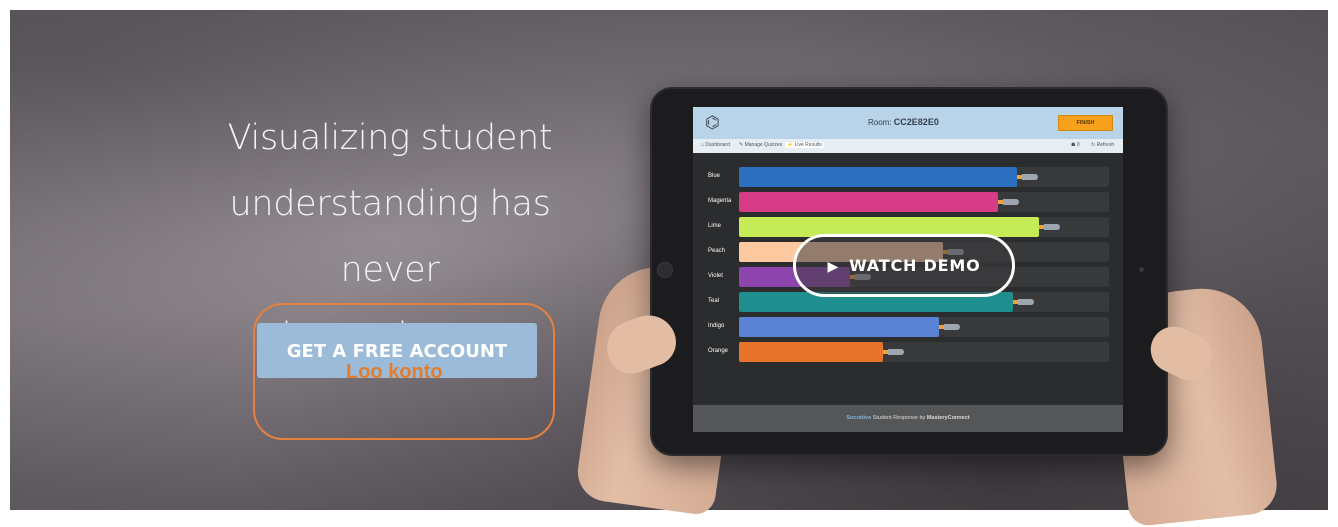 The width and height of the screenshot is (1338, 527). What do you see at coordinates (916, 122) in the screenshot?
I see `room-code: CC2E82E0` at bounding box center [916, 122].